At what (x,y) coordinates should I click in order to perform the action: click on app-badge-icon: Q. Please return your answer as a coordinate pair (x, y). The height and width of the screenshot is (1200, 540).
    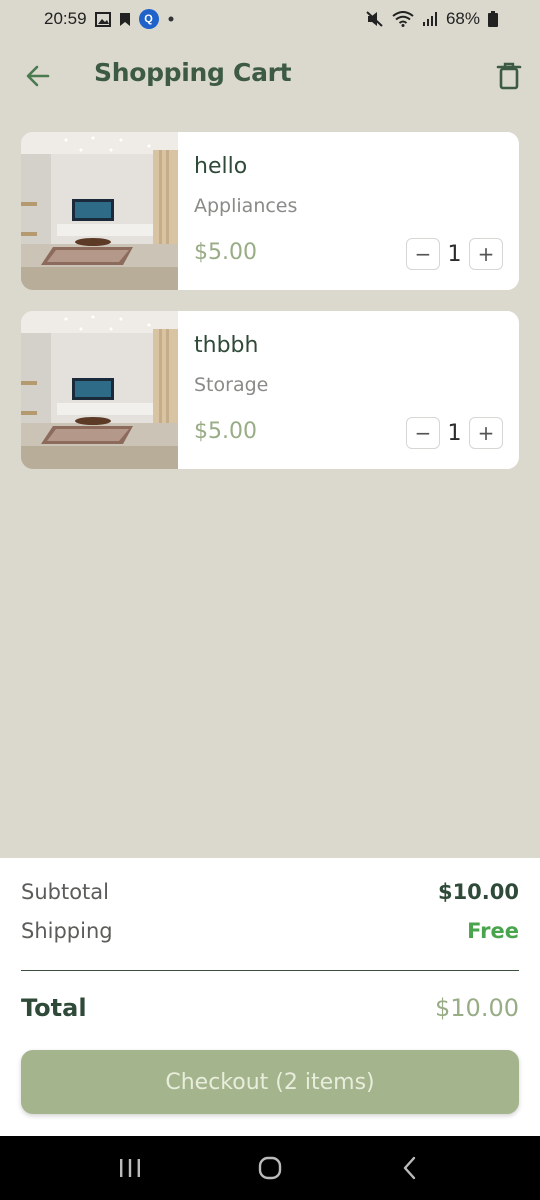
    Looking at the image, I should click on (148, 19).